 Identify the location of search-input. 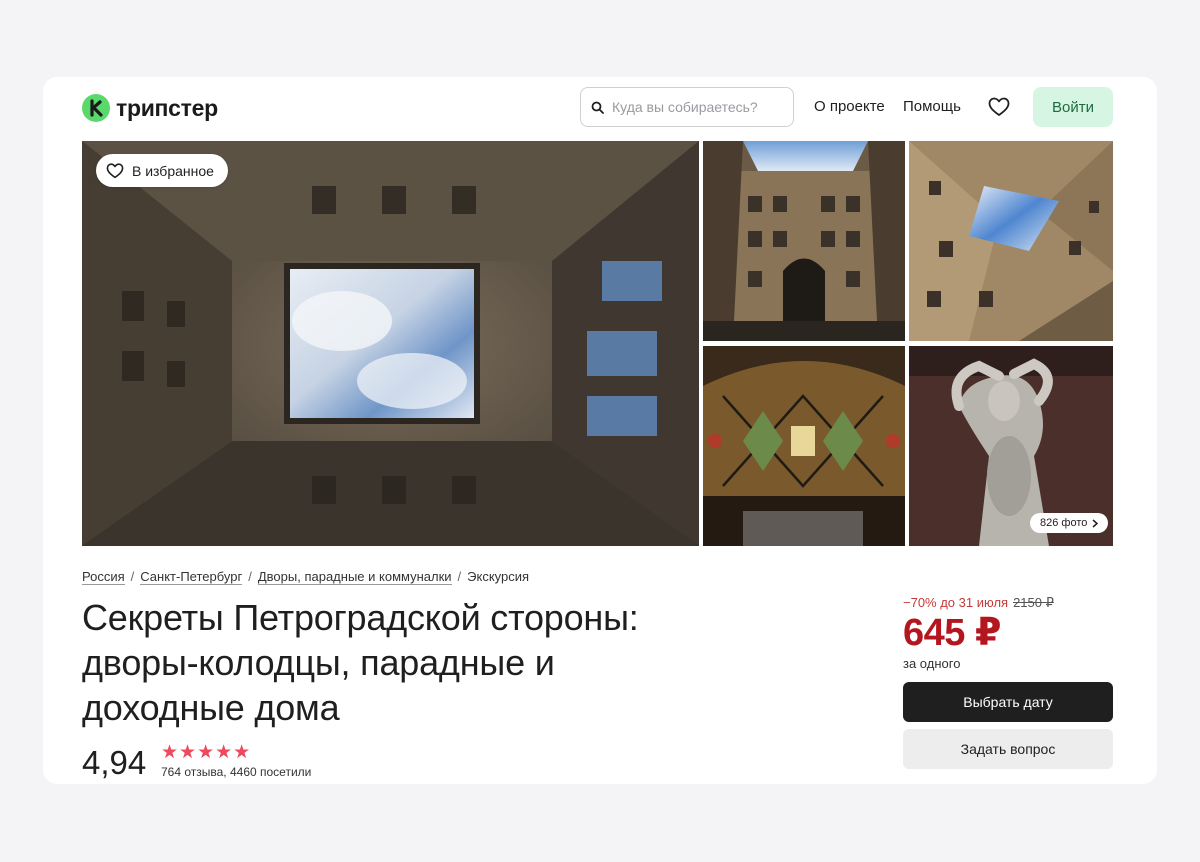
(697, 107).